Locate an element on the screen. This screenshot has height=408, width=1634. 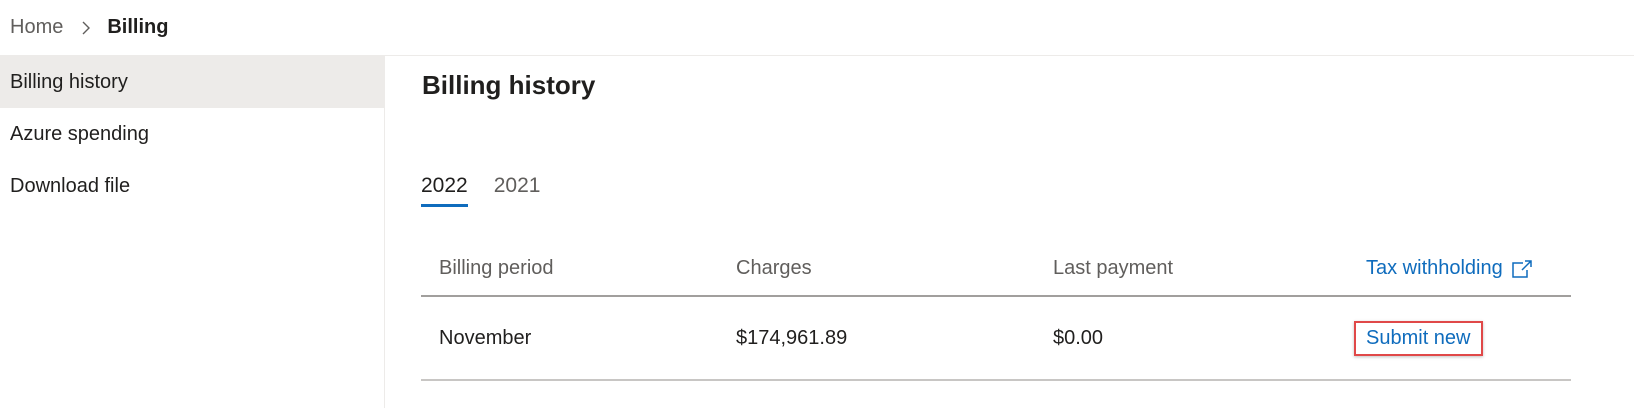
sidebar-item-label: Azure spending is located at coordinates (79, 133).